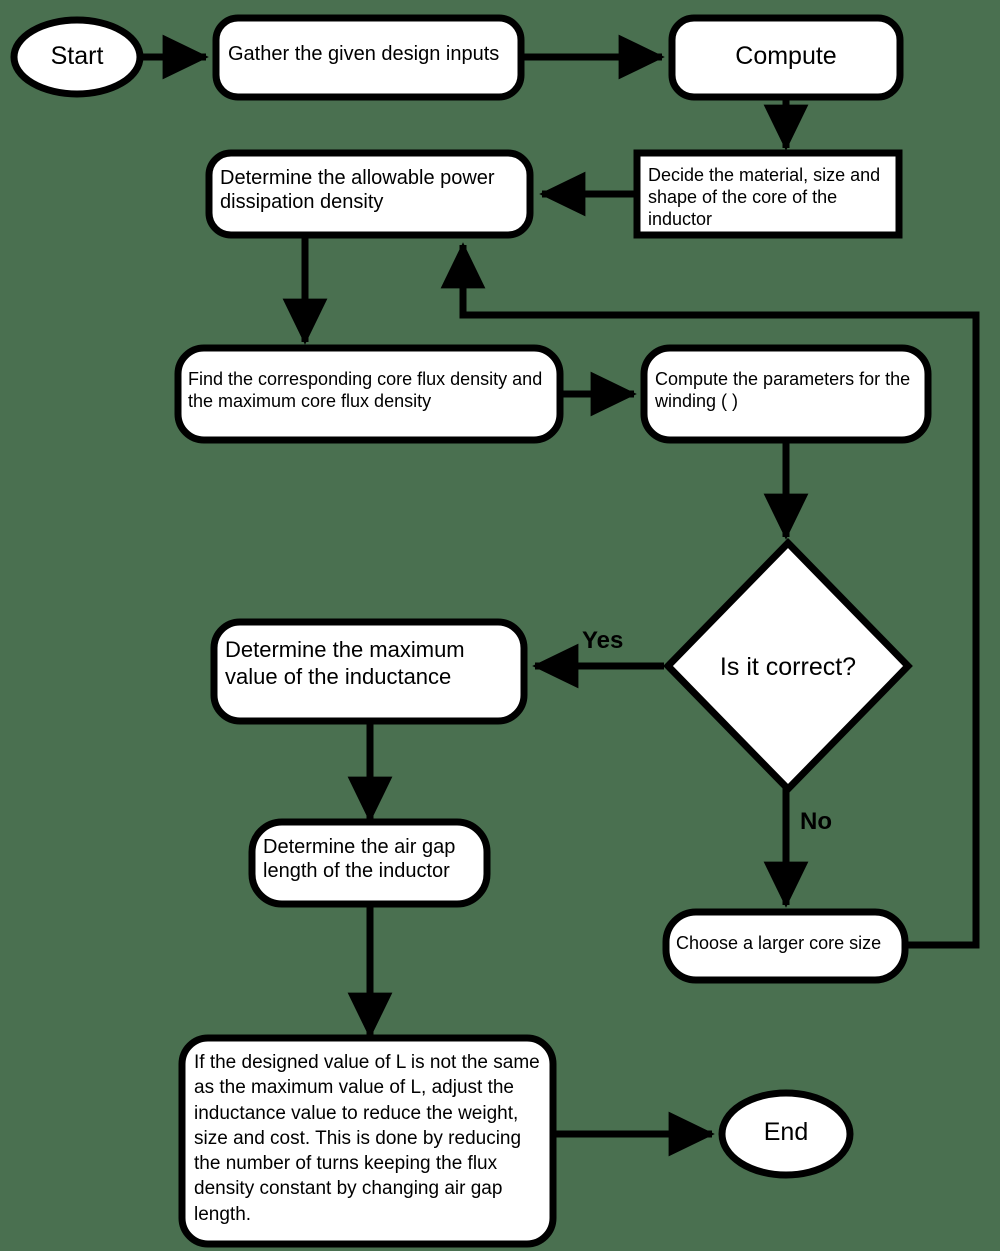 The image size is (1000, 1251). What do you see at coordinates (786, 57) in the screenshot?
I see `node-compute` at bounding box center [786, 57].